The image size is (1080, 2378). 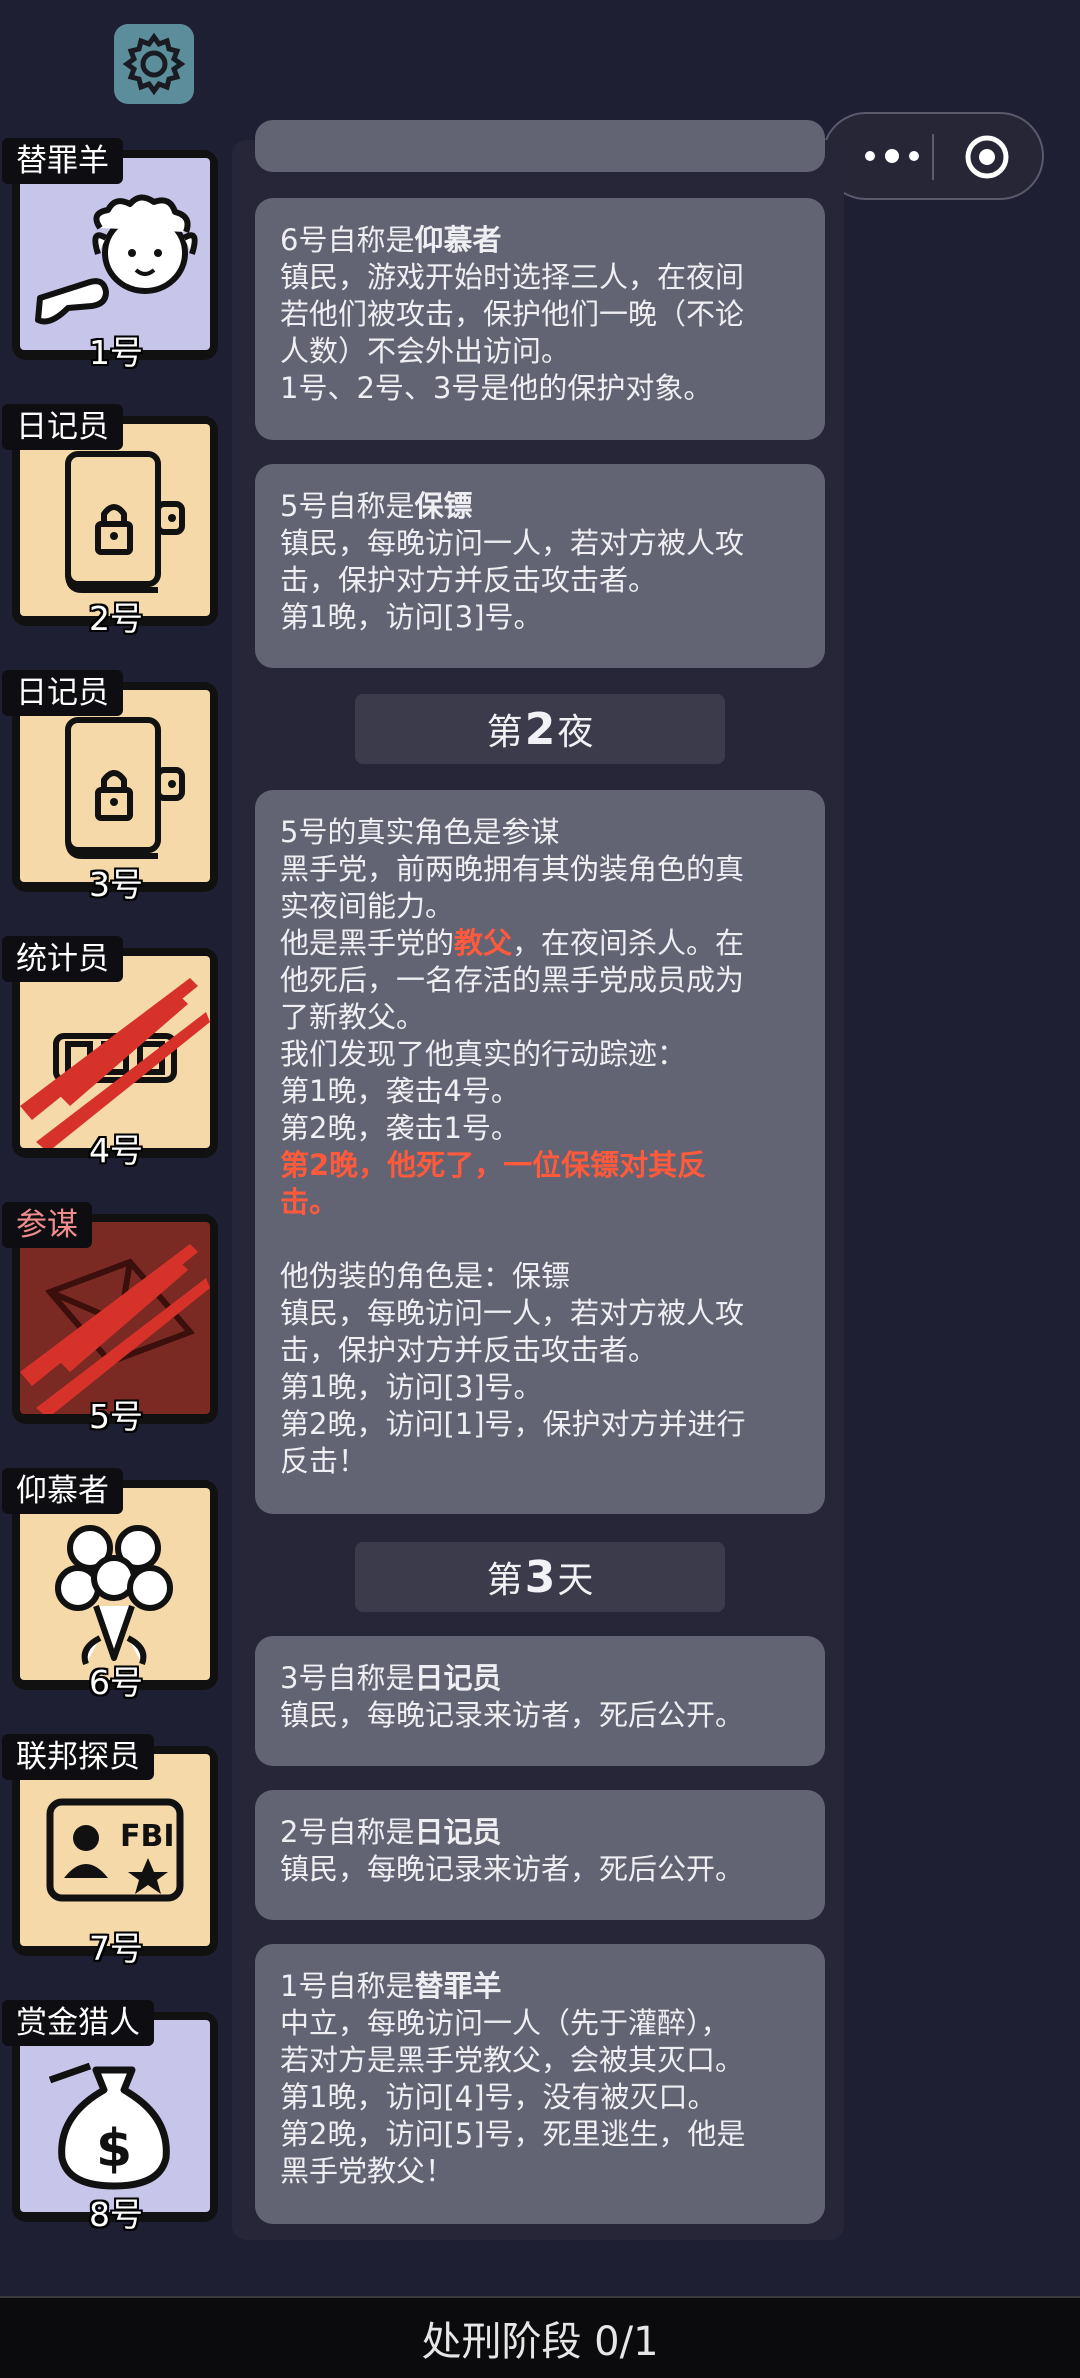 What do you see at coordinates (47, 1225) in the screenshot?
I see `role-label: 参谋` at bounding box center [47, 1225].